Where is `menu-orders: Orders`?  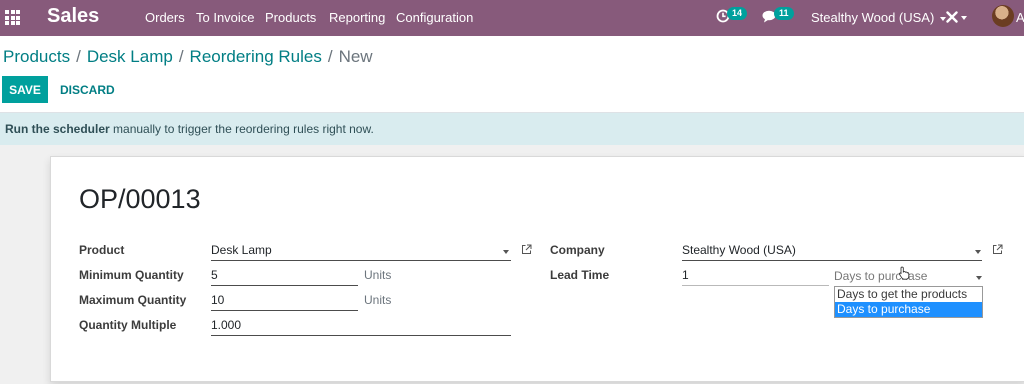
menu-orders: Orders is located at coordinates (165, 17).